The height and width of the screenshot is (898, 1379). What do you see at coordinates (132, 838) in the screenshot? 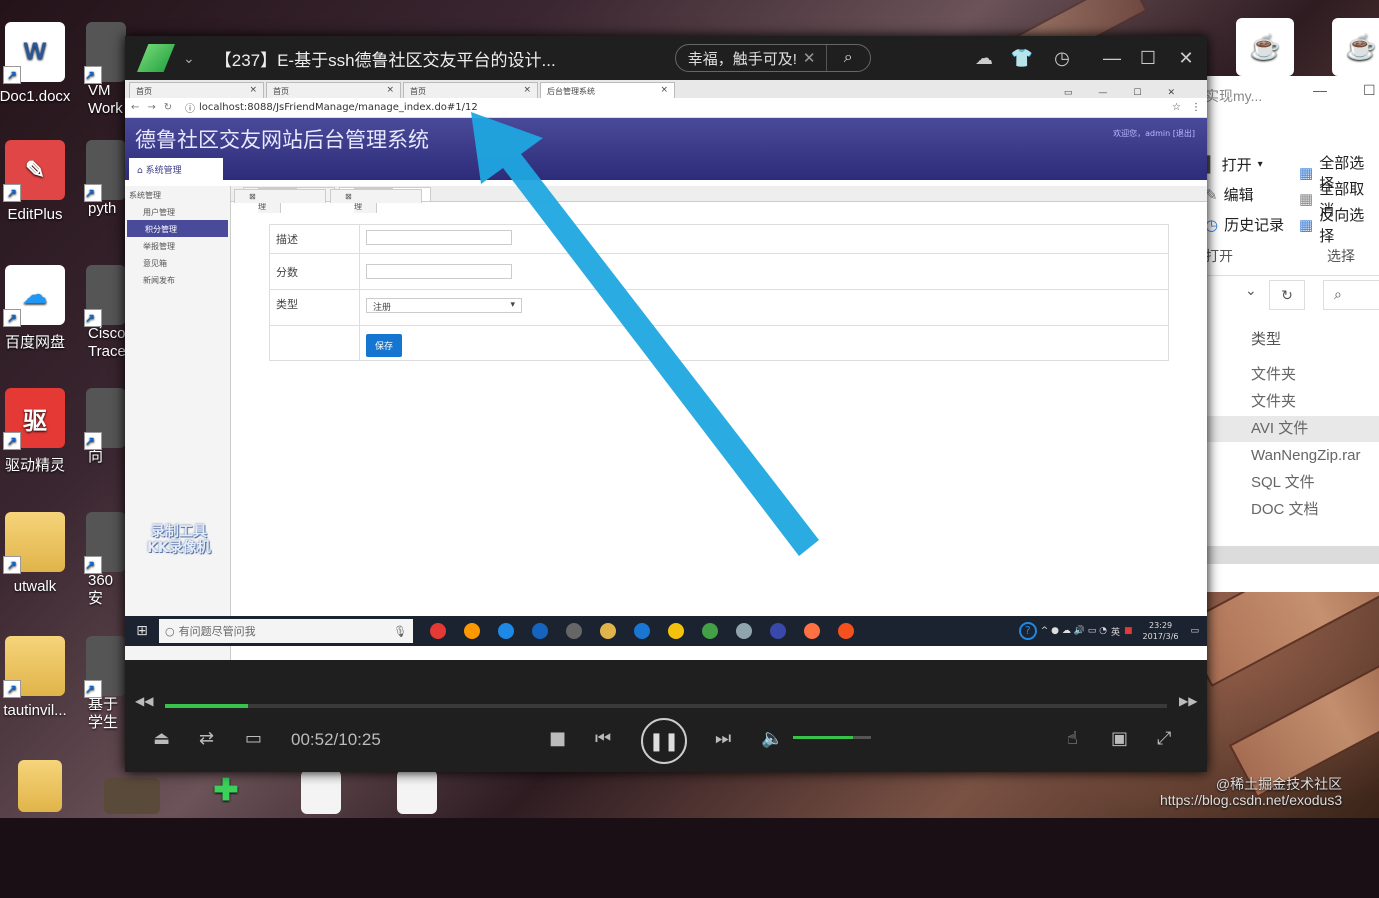
I see `video-thumb-icon` at bounding box center [132, 838].